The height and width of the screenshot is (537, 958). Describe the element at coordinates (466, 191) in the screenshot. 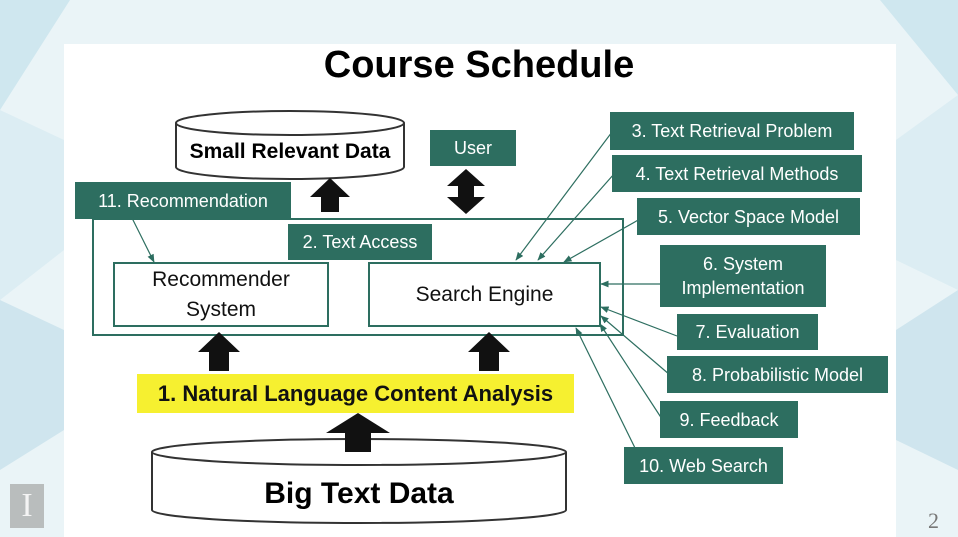

I see `user-double-arrow` at that location.